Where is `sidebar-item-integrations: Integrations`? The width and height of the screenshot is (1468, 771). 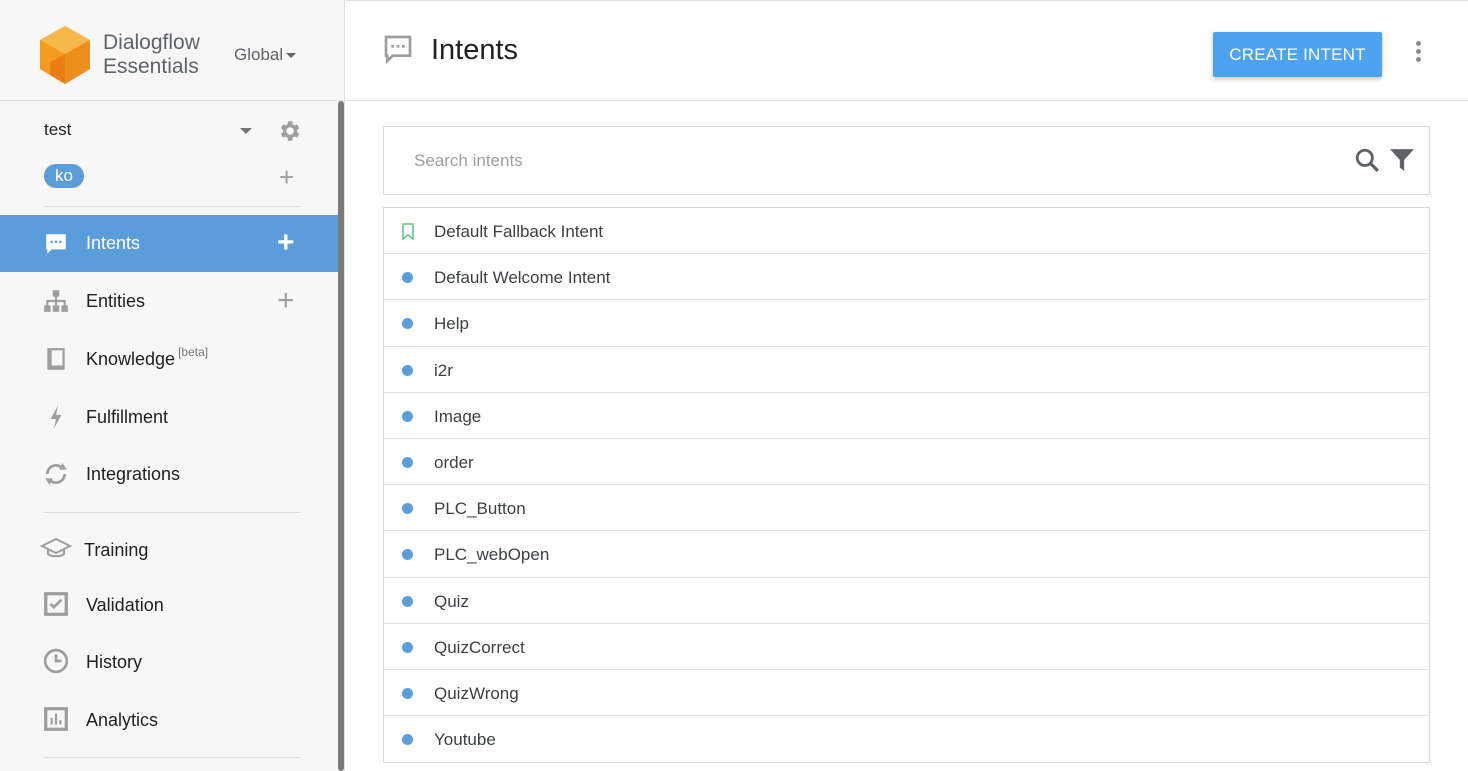 sidebar-item-integrations: Integrations is located at coordinates (169, 473).